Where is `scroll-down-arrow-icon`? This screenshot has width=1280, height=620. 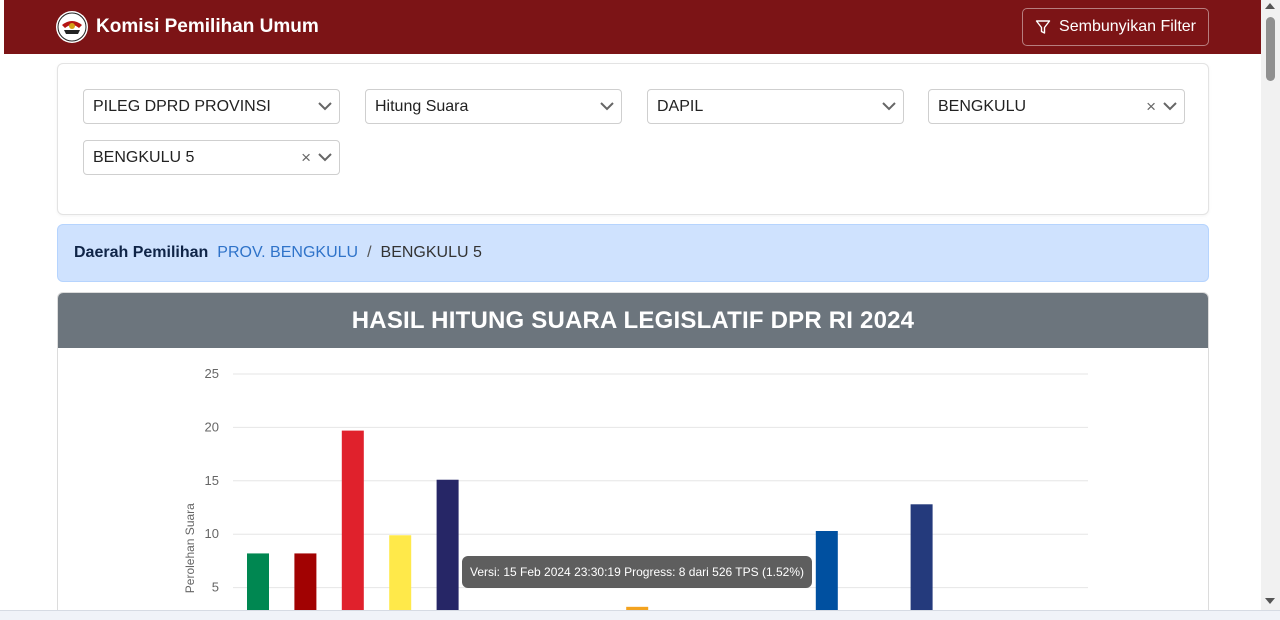
scroll-down-arrow-icon is located at coordinates (1270, 601).